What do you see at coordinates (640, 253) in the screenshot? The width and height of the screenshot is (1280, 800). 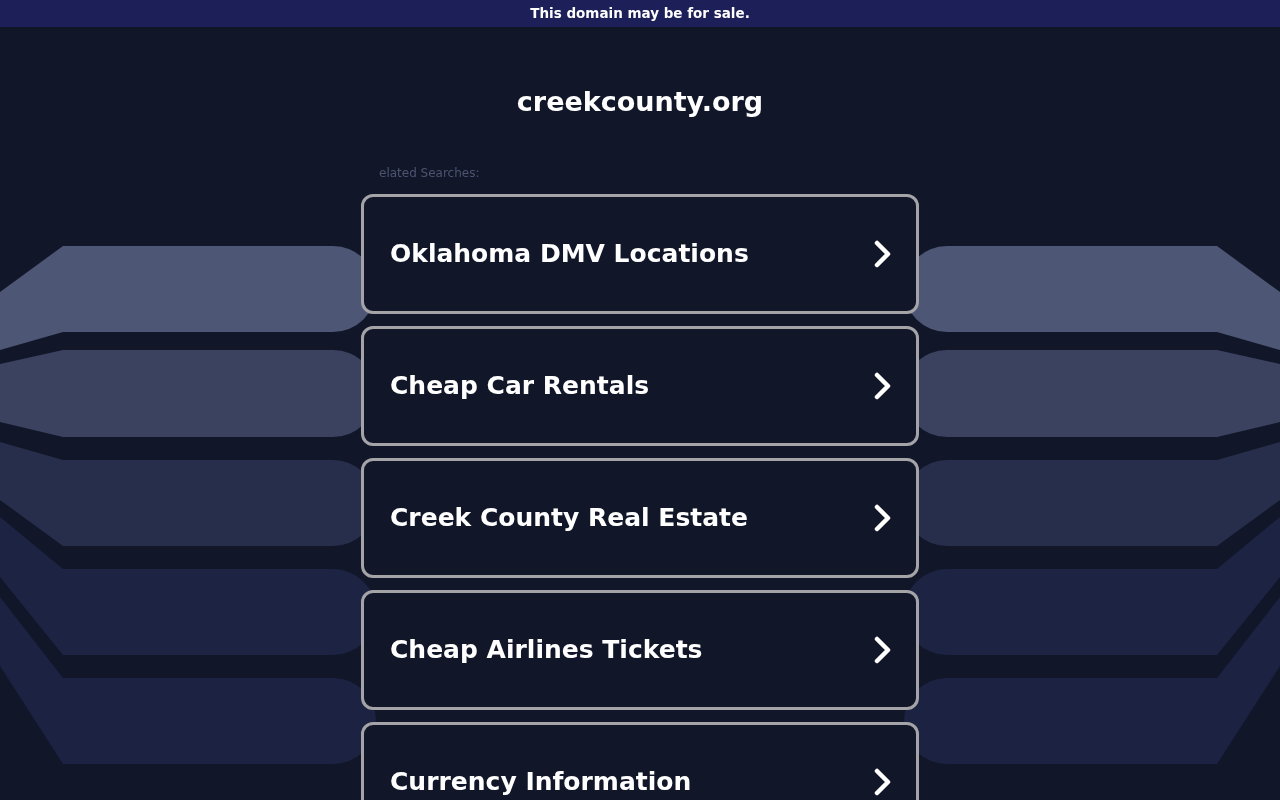 I see `related-search-link: Oklahoma DMV Locations` at bounding box center [640, 253].